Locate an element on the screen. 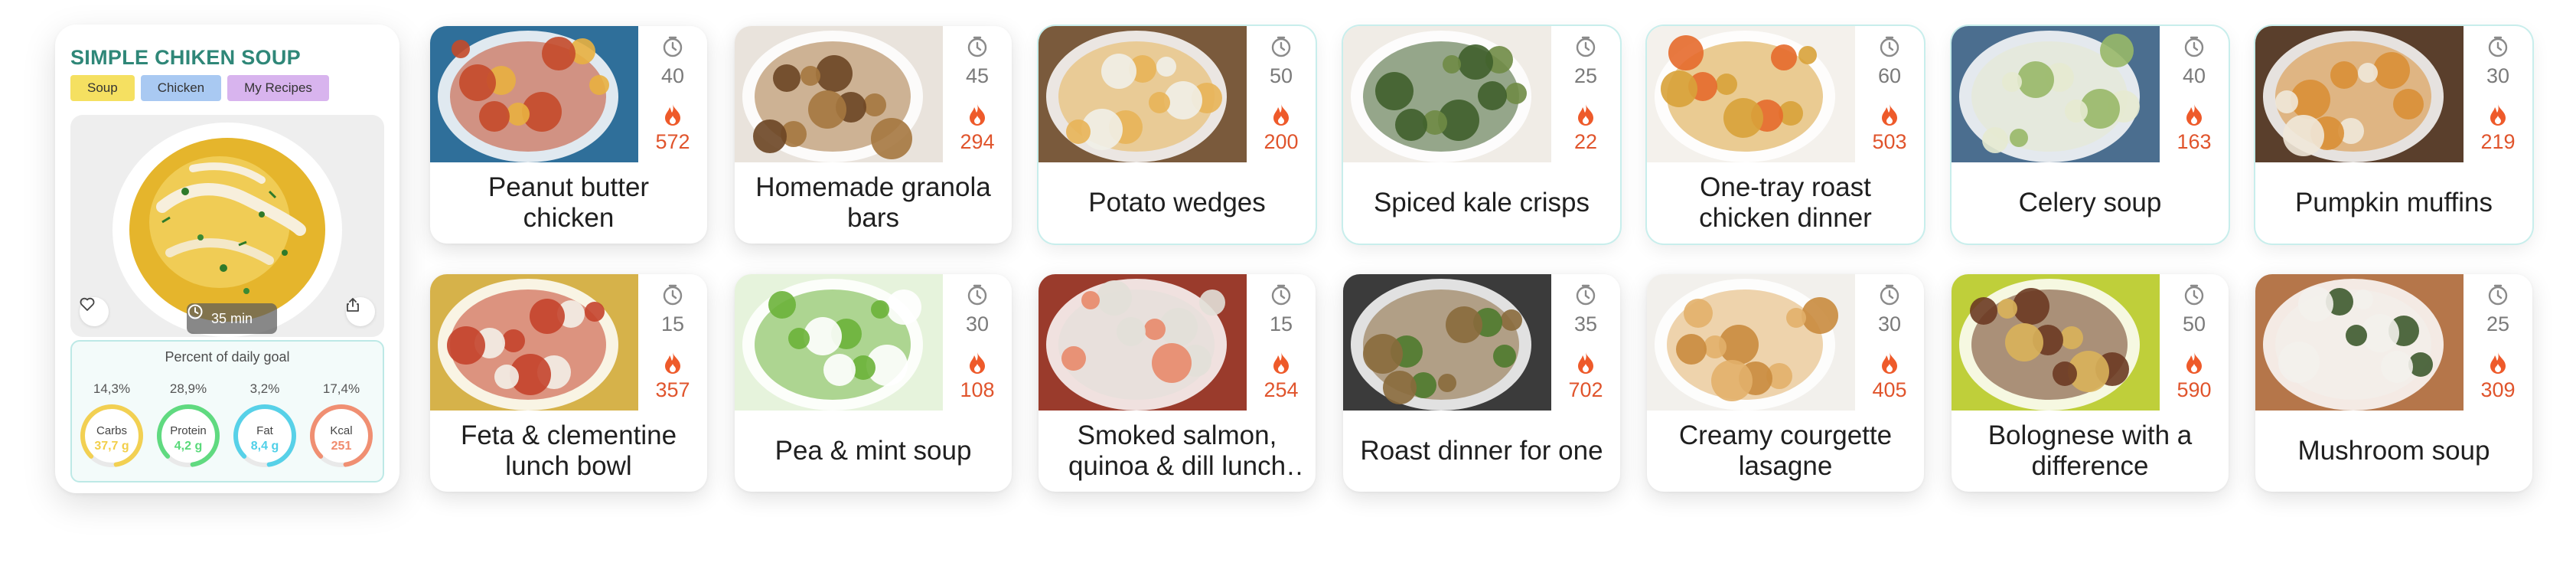 This screenshot has width=2576, height=579. recipe-minutes: 25 is located at coordinates (1585, 75).